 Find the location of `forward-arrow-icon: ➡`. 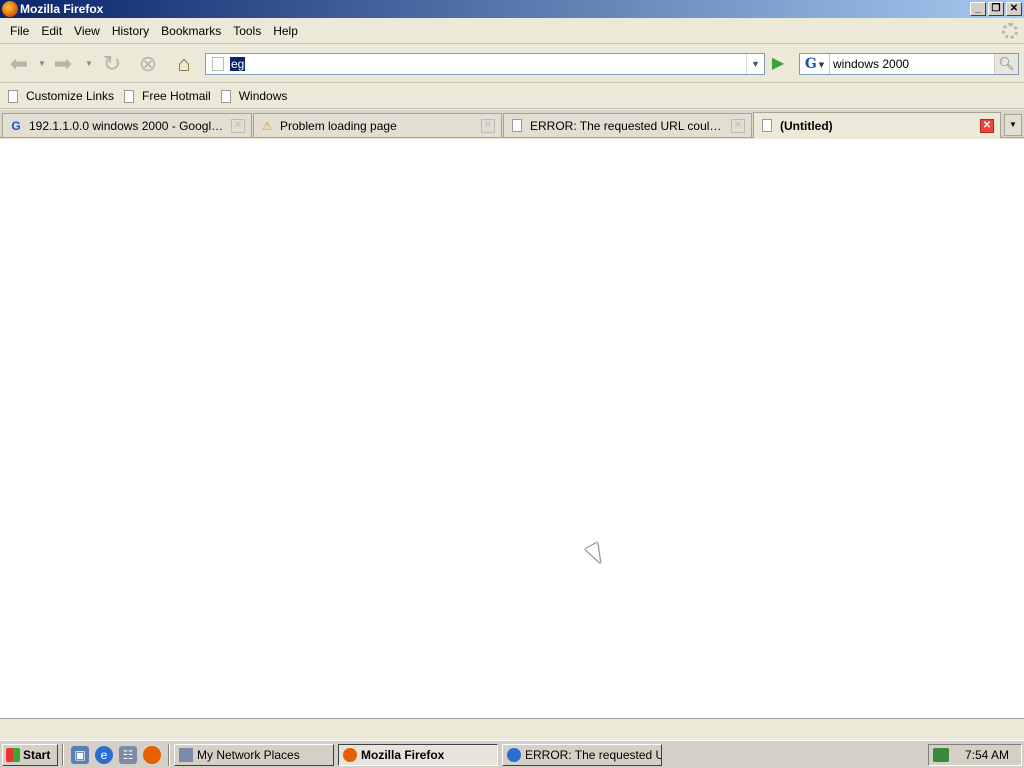

forward-arrow-icon: ➡ is located at coordinates (63, 63).